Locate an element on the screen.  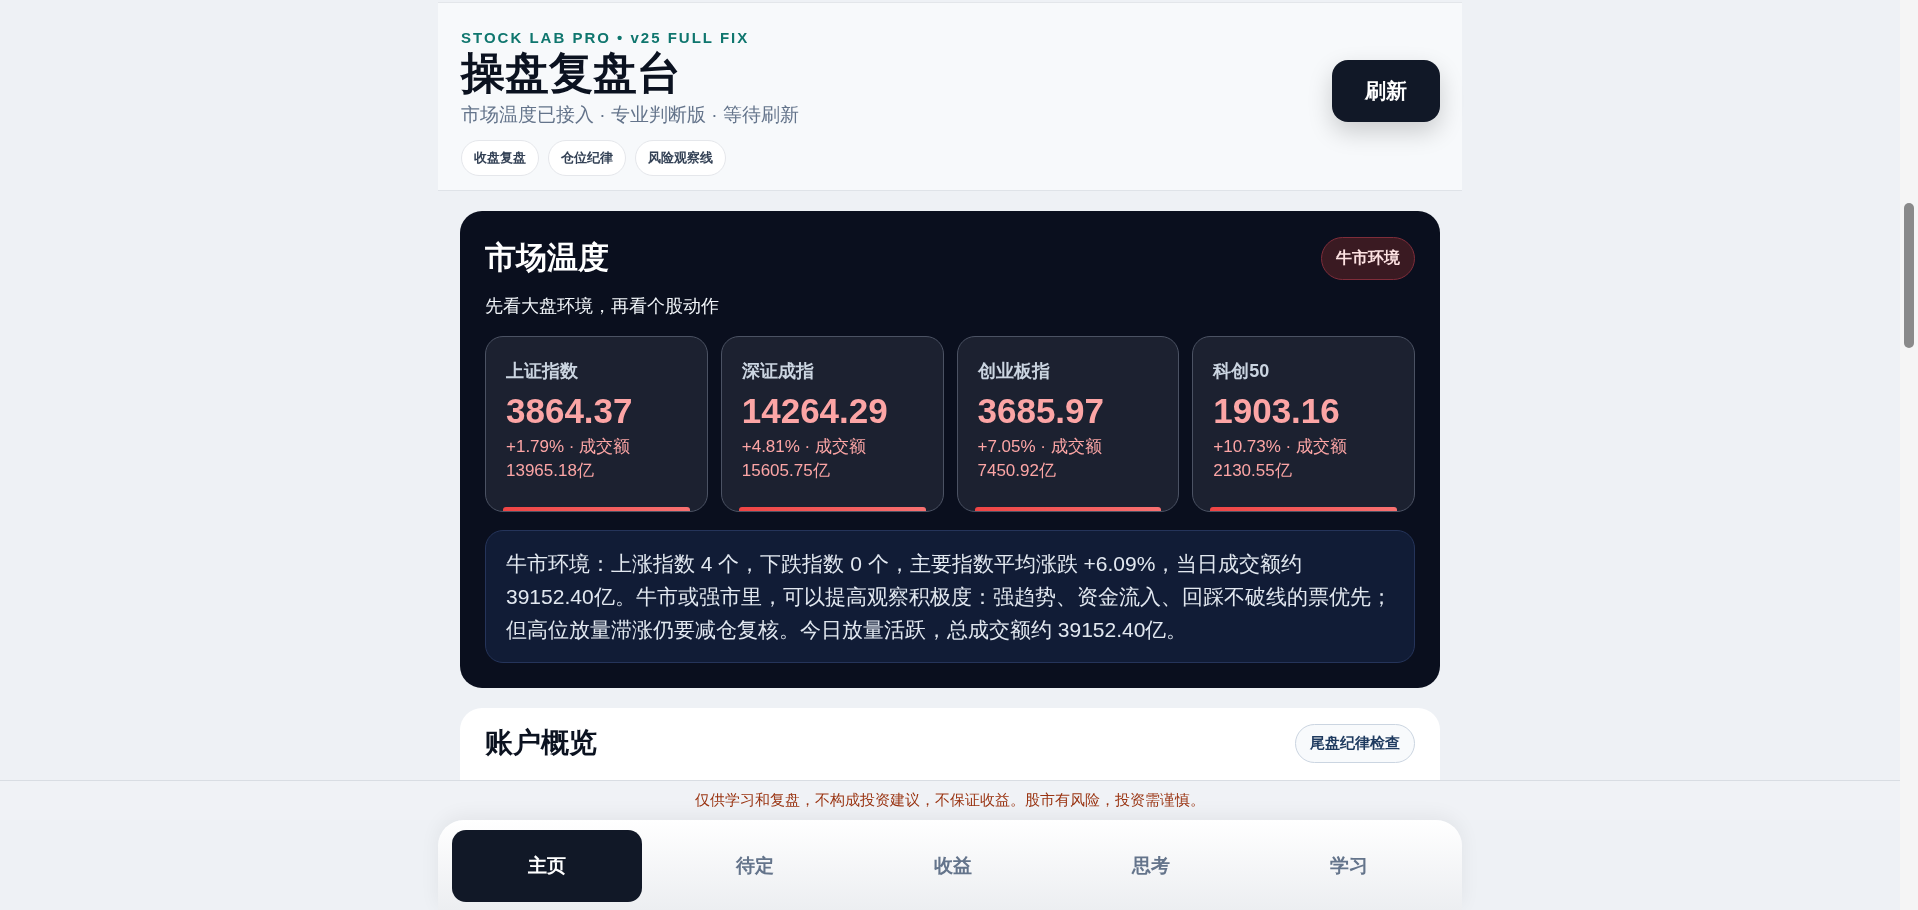
index-name: 上证指数 is located at coordinates (542, 371).